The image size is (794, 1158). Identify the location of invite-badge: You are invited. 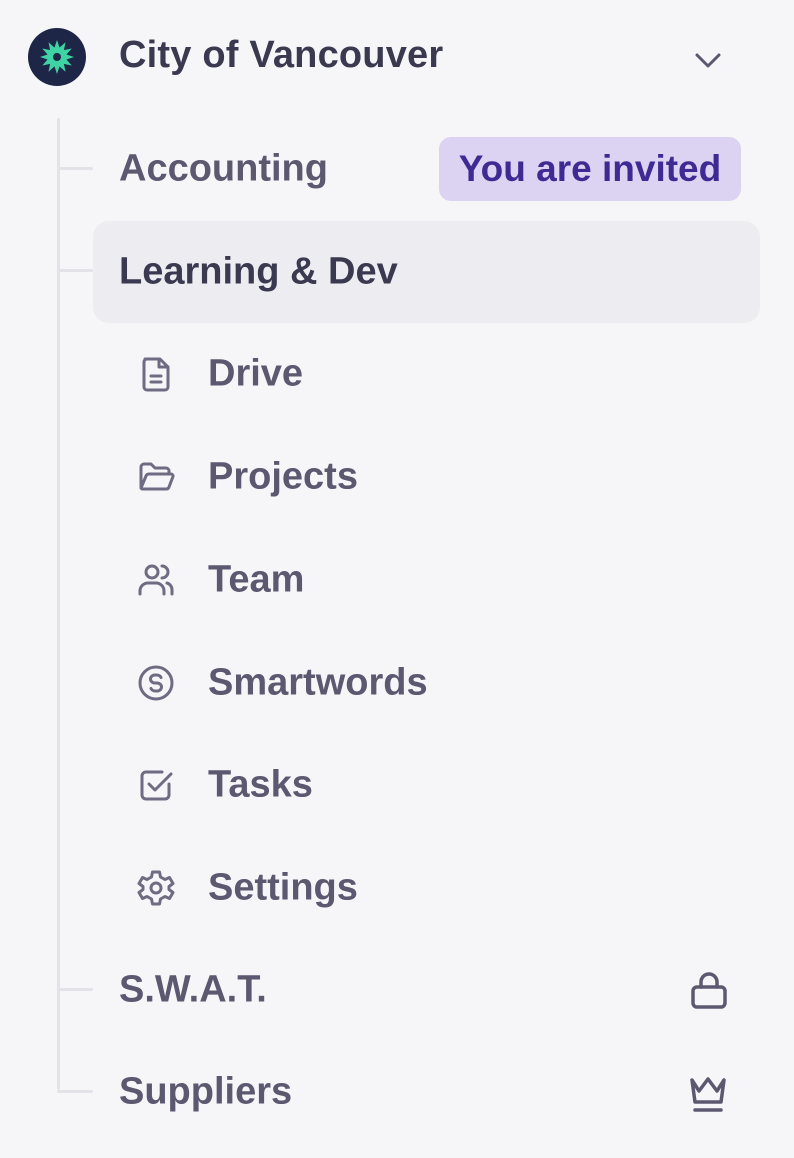
(590, 169).